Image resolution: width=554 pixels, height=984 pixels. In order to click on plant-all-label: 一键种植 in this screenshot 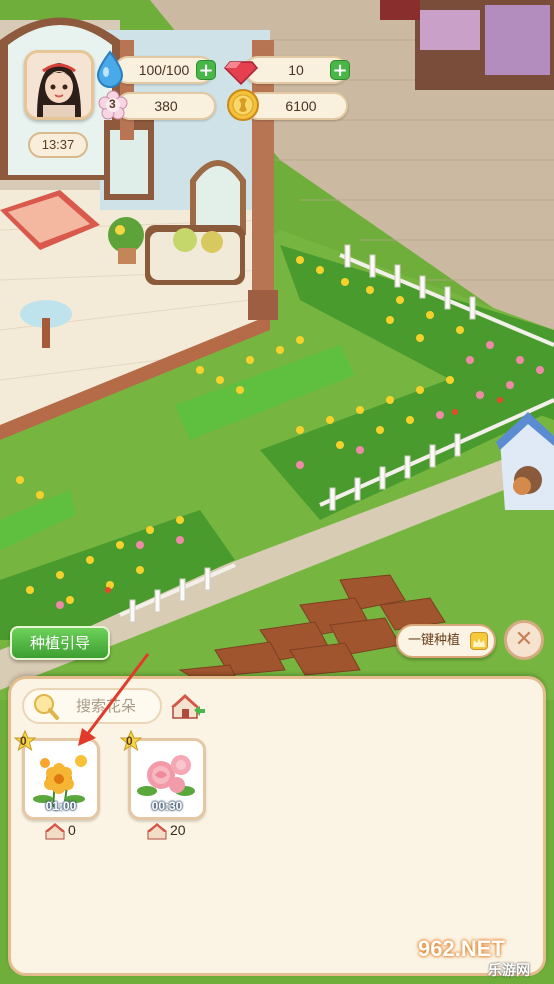, I will do `click(434, 640)`.